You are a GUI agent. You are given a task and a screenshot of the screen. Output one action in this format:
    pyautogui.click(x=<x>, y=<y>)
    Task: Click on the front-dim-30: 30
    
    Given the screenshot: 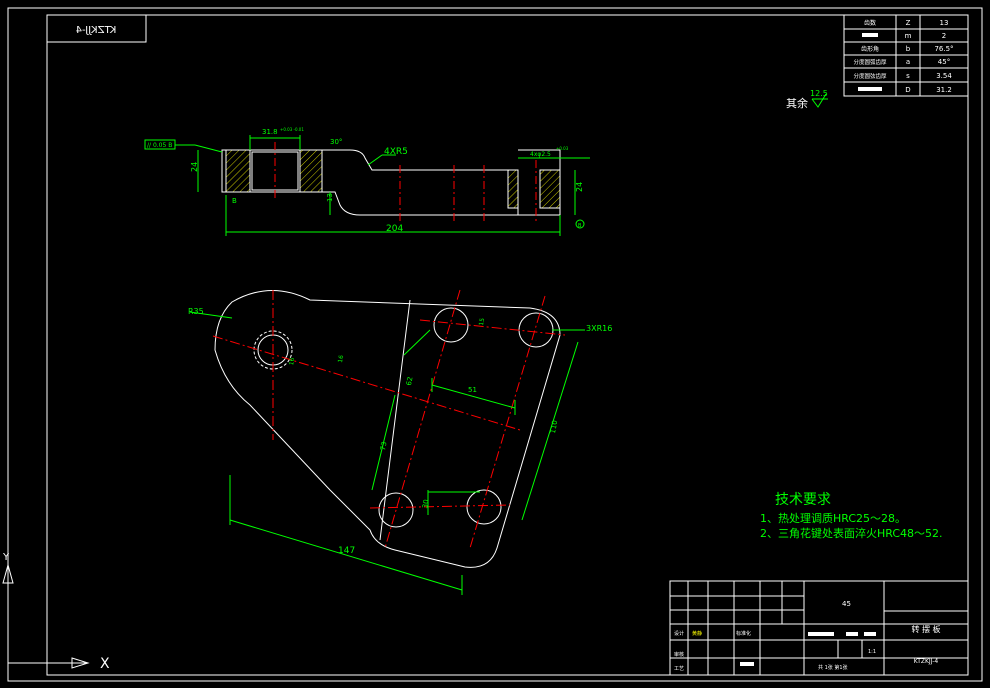 What is the action you would take?
    pyautogui.click(x=425, y=504)
    